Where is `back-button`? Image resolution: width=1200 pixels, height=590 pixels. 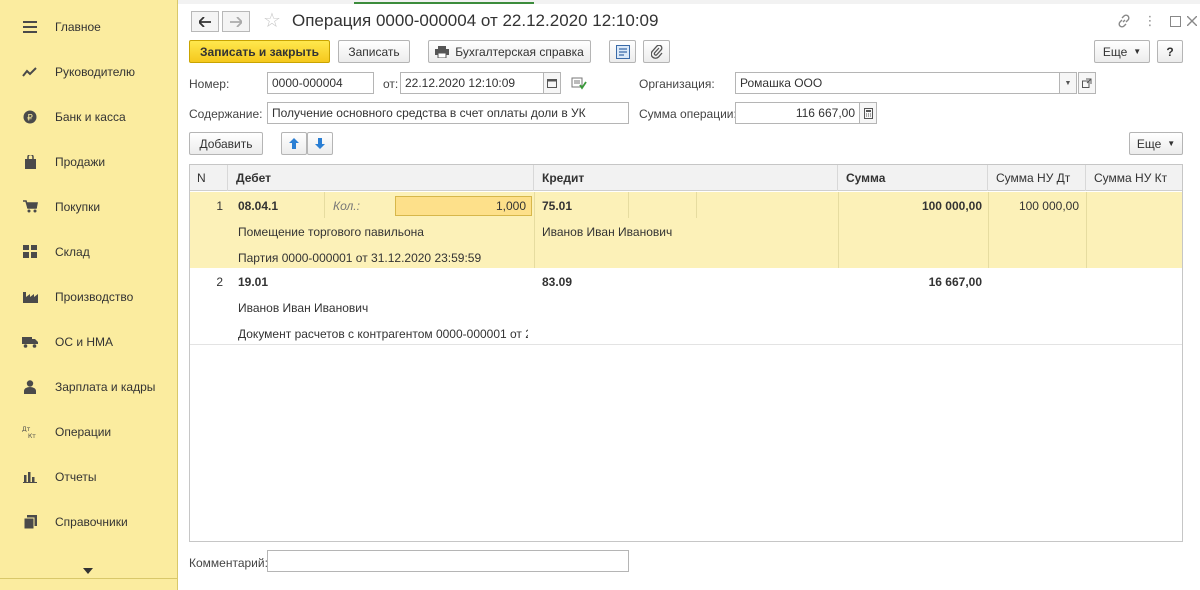
back-button is located at coordinates (205, 21).